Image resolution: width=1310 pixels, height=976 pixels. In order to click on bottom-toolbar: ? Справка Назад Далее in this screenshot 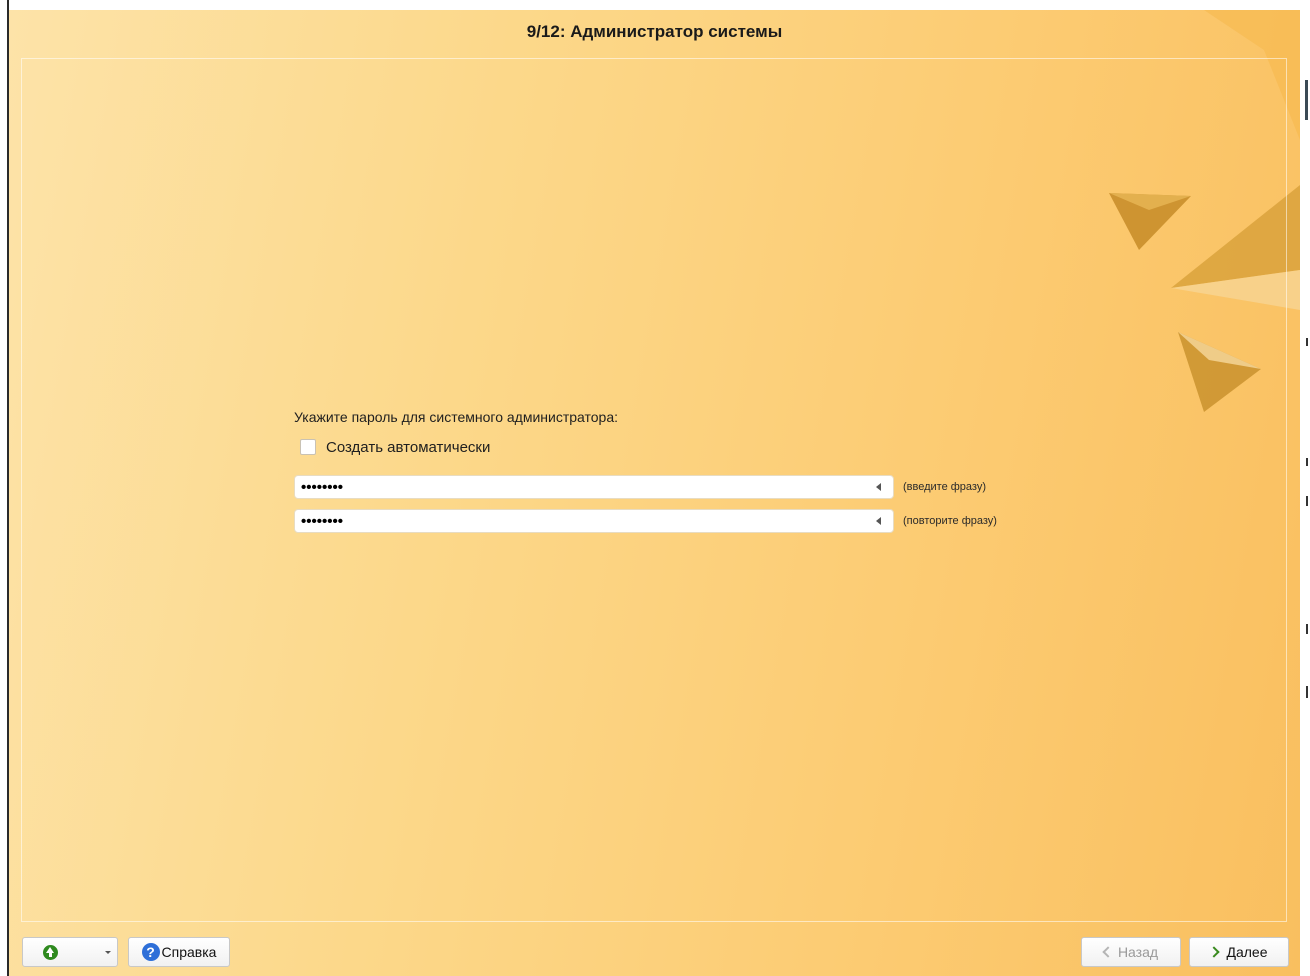, I will do `click(654, 954)`.